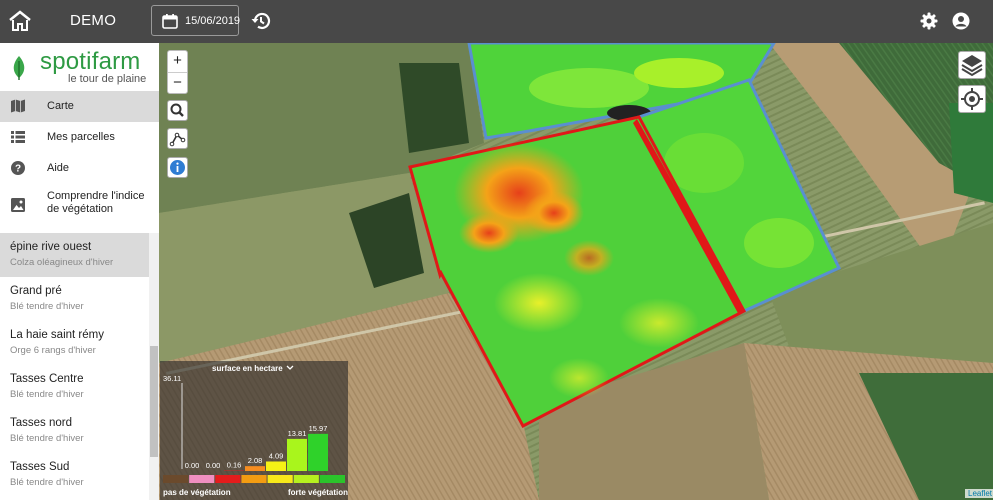  I want to click on search-icon, so click(177, 110).